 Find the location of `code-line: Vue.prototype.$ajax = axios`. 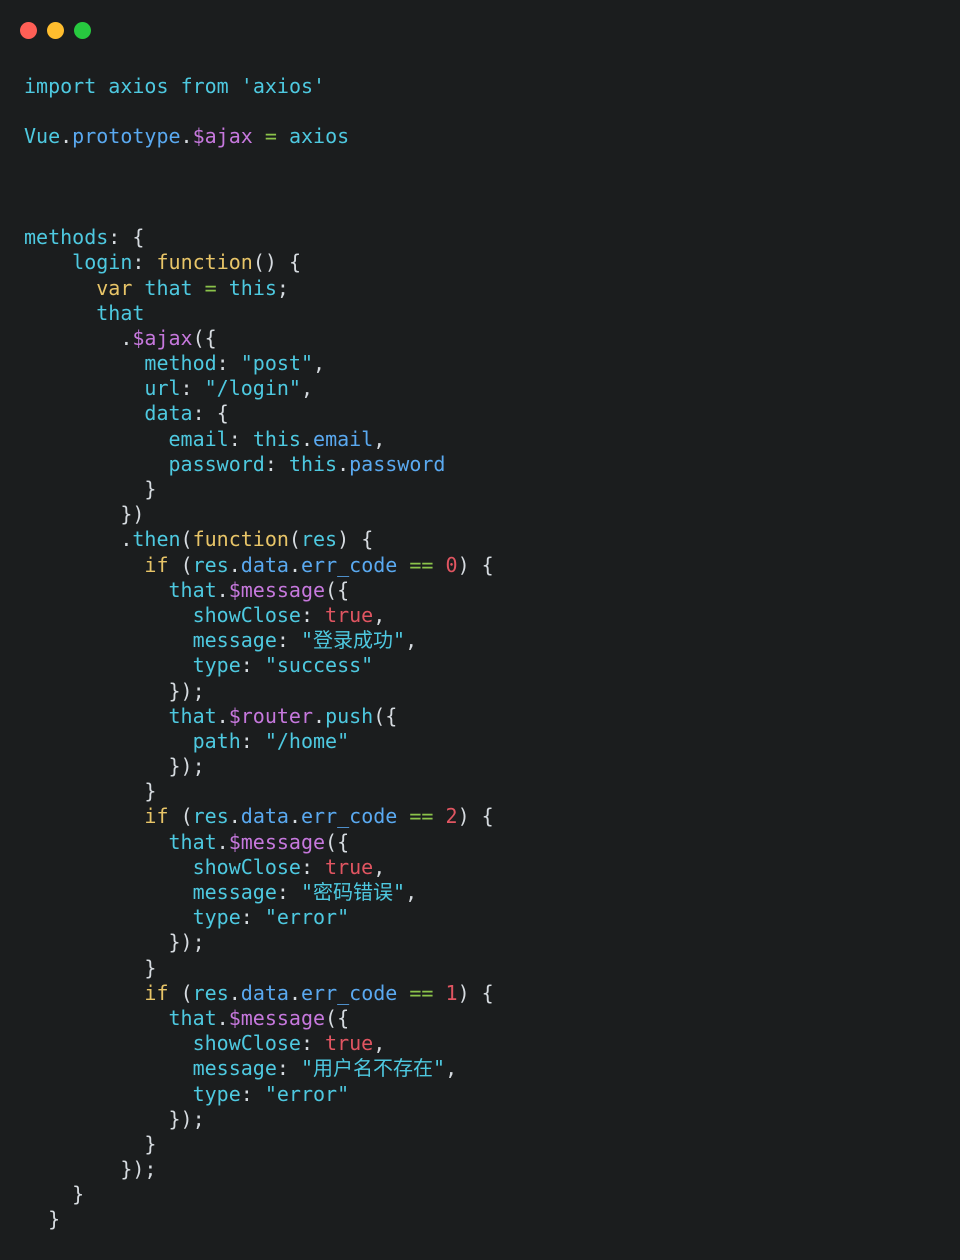

code-line: Vue.prototype.$ajax = axios is located at coordinates (187, 136).